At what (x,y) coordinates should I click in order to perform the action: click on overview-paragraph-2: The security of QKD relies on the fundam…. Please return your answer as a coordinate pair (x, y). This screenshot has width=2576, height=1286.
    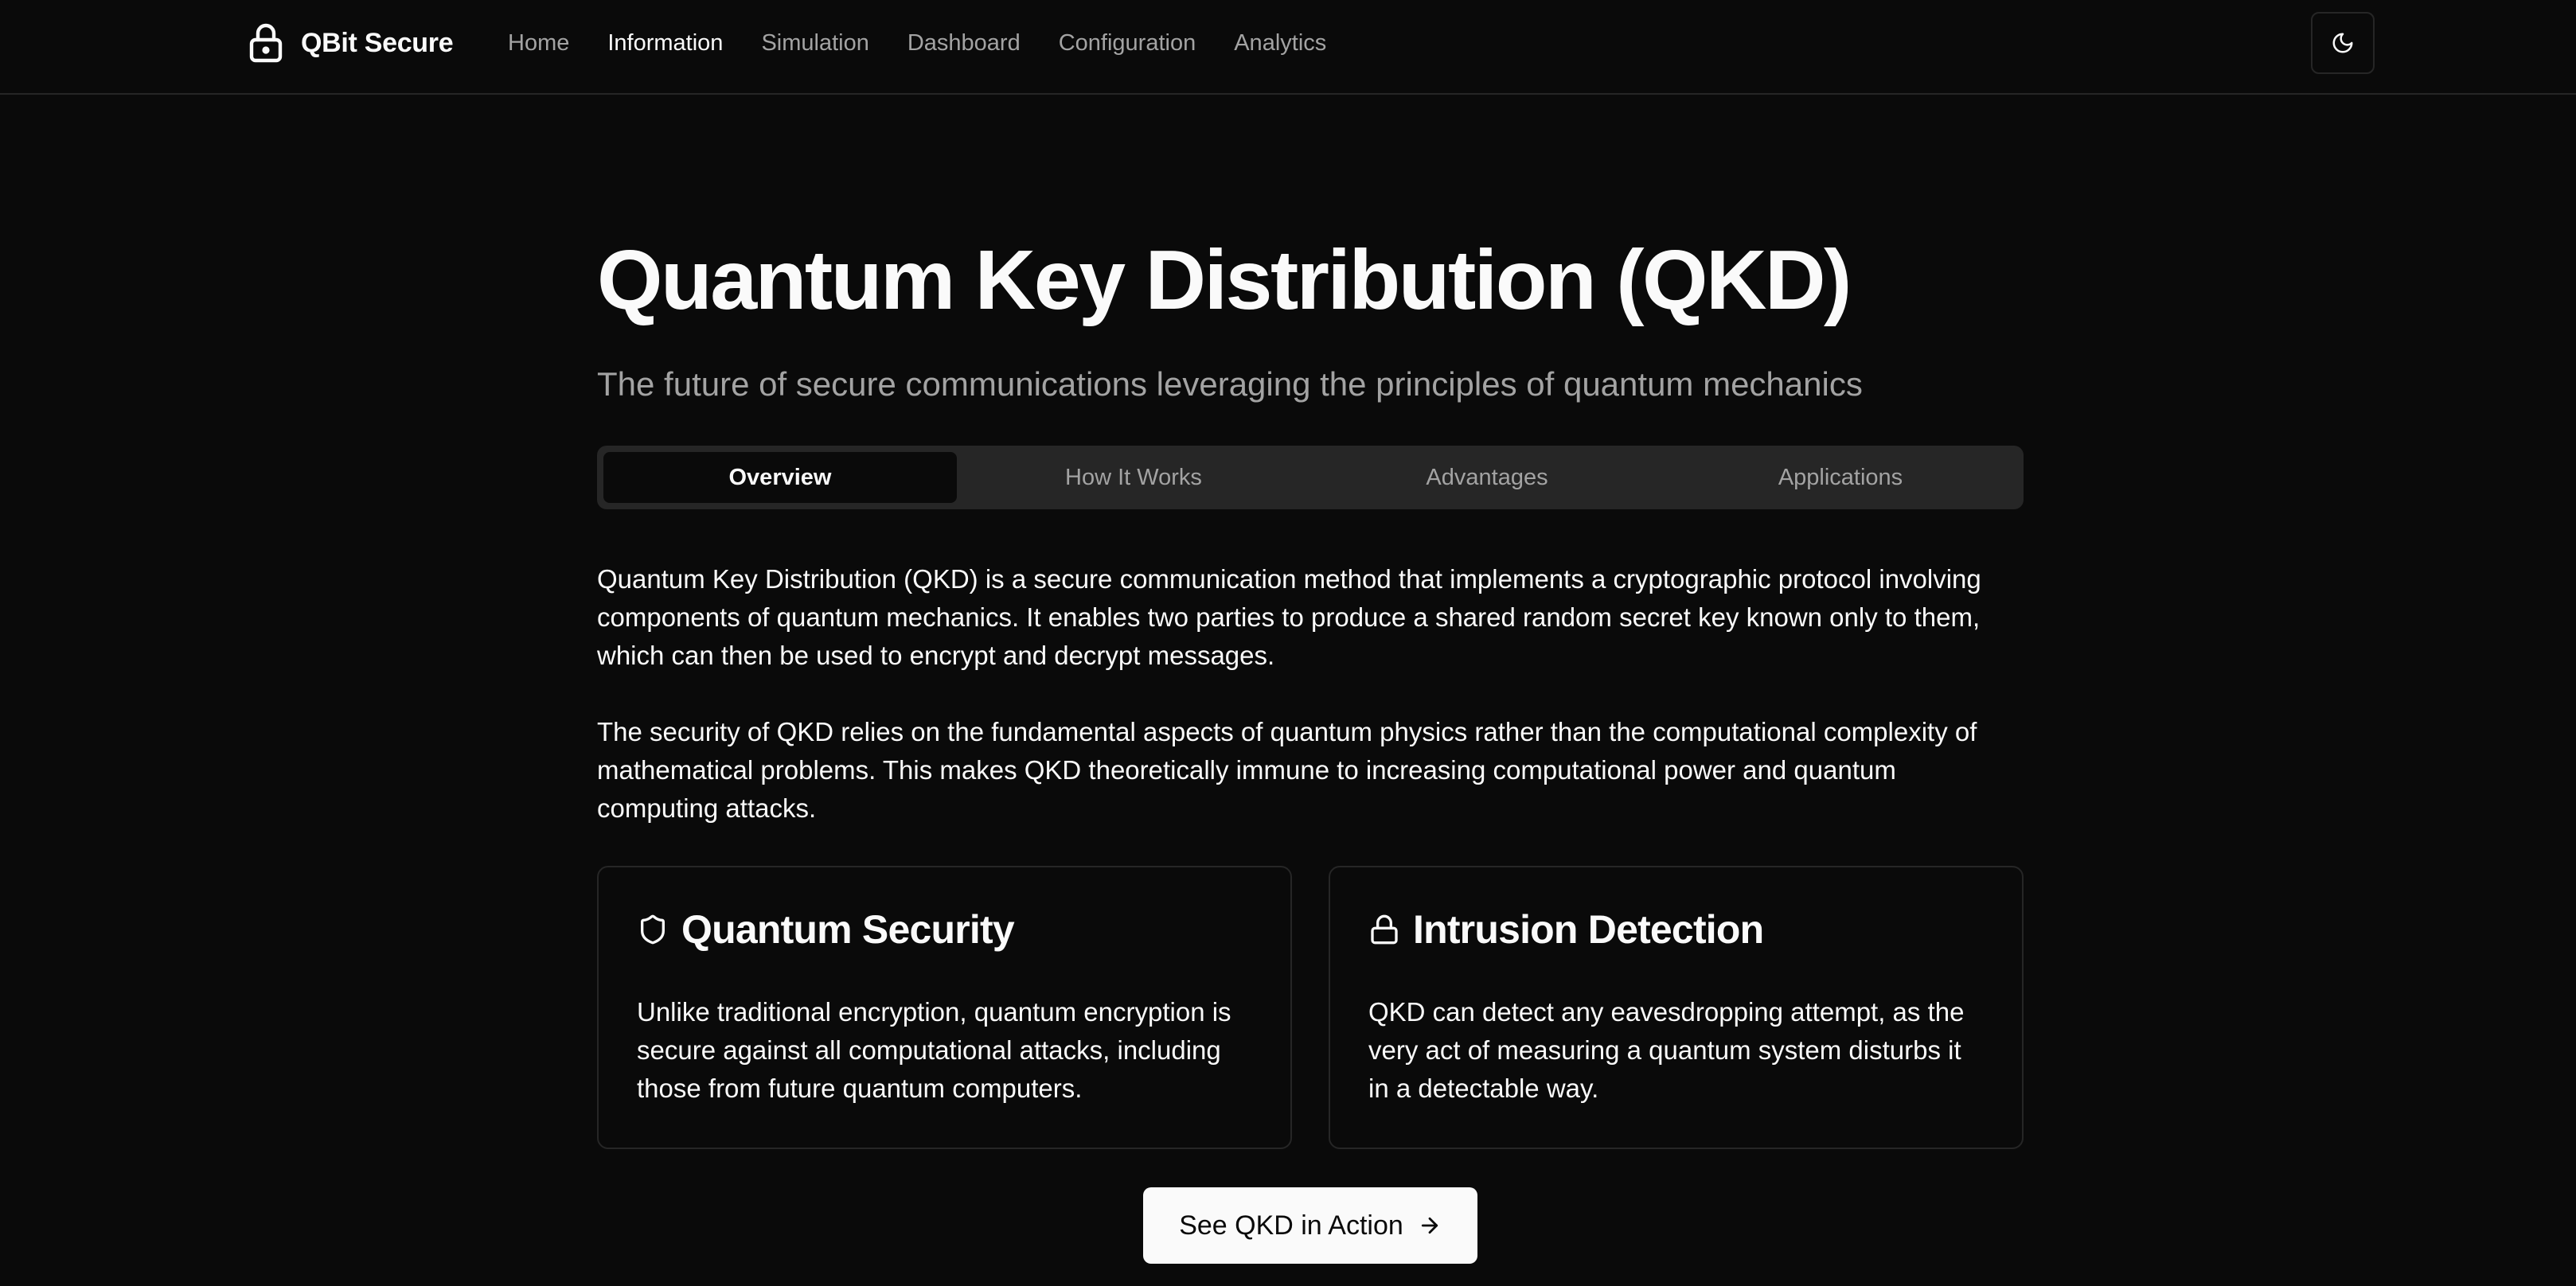
    Looking at the image, I should click on (1287, 770).